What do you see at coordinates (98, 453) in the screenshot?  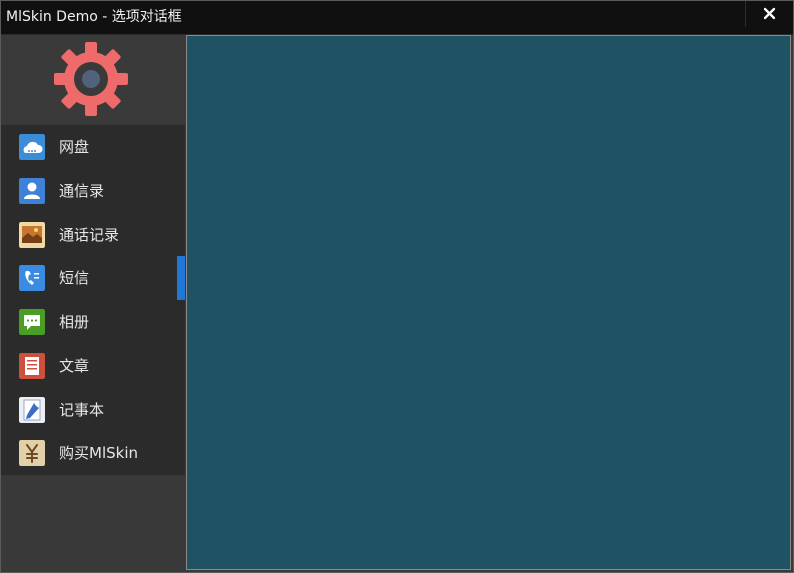 I see `sidebar-item-label: 购买MlSkin` at bounding box center [98, 453].